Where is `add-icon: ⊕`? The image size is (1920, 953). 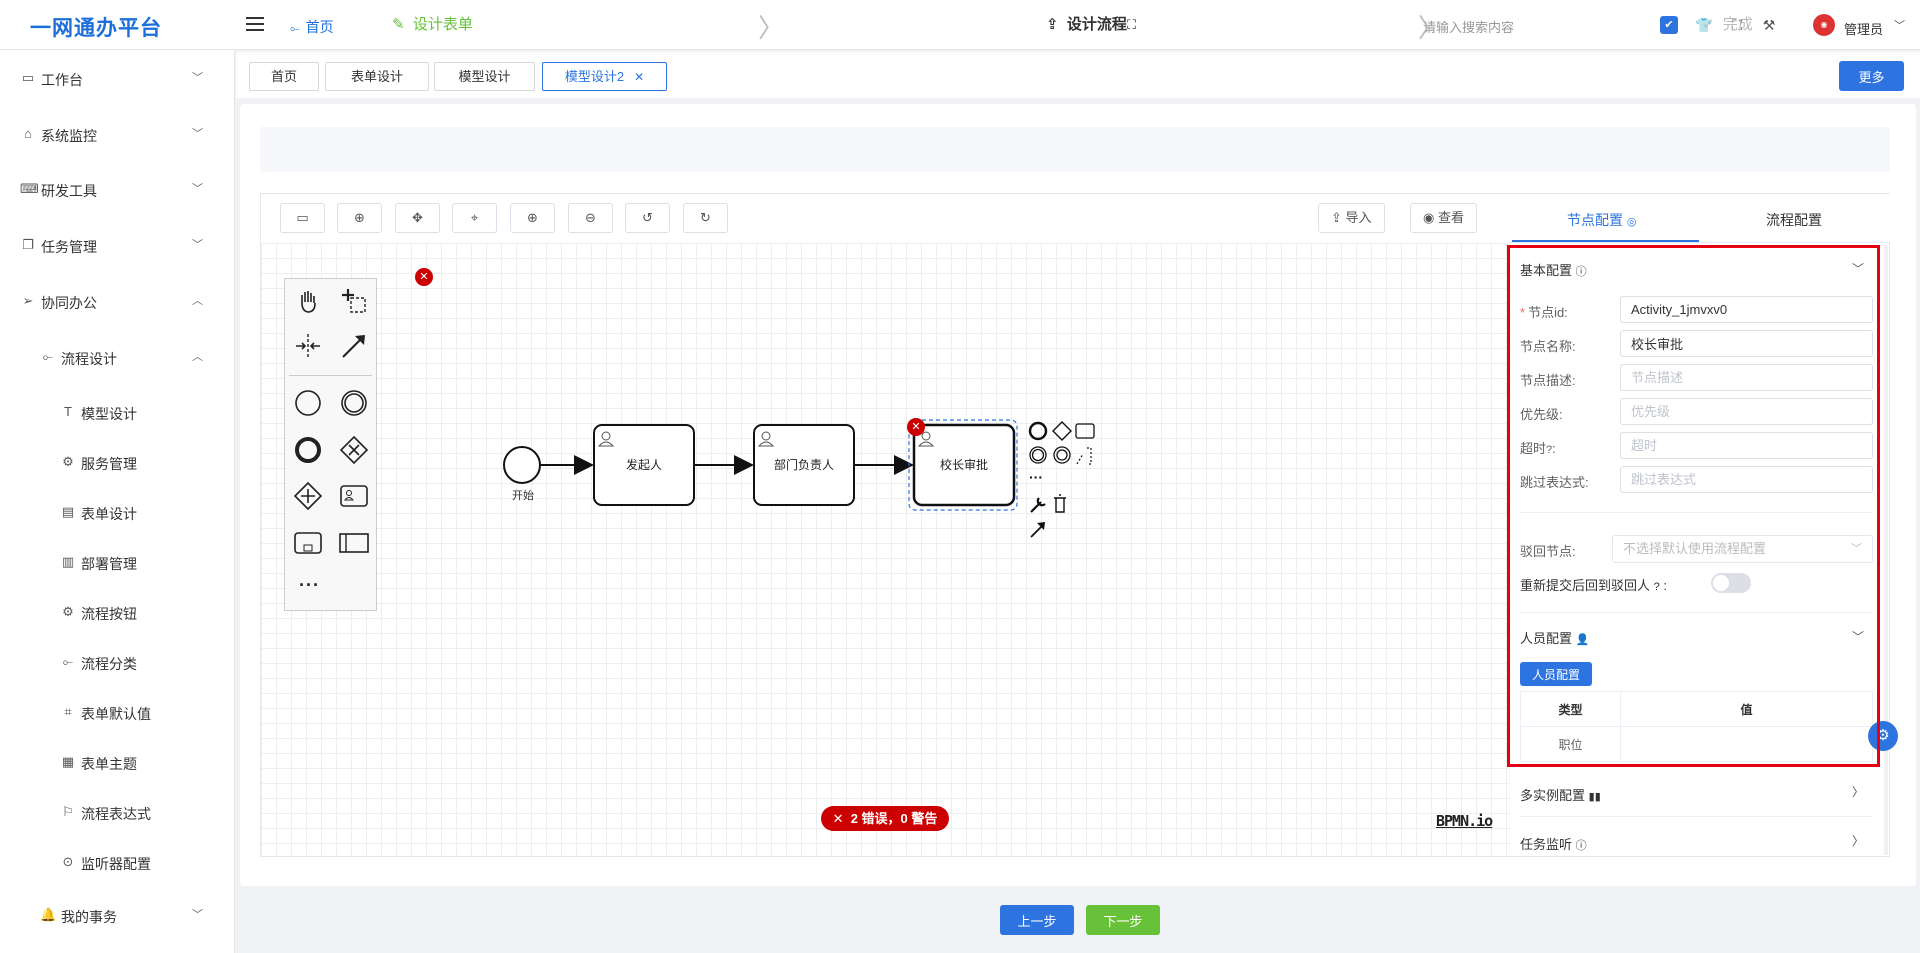
add-icon: ⊕ is located at coordinates (359, 218).